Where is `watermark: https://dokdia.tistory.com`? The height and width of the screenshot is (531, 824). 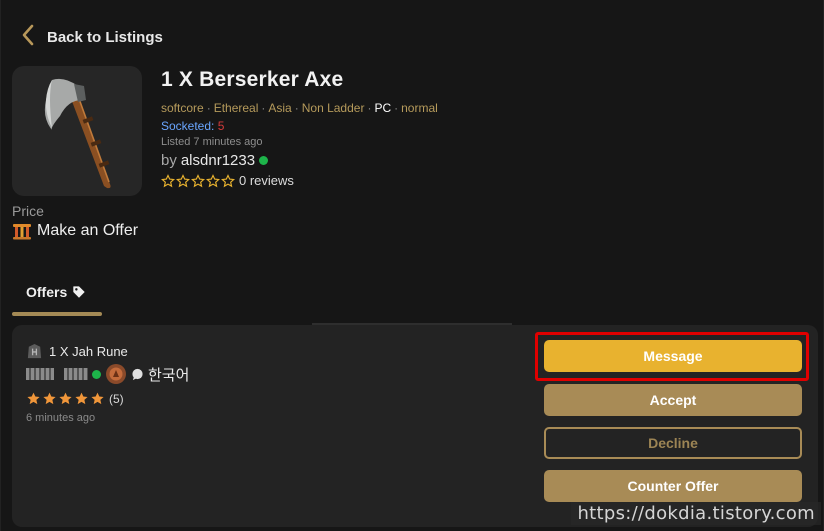 watermark: https://dokdia.tistory.com is located at coordinates (696, 513).